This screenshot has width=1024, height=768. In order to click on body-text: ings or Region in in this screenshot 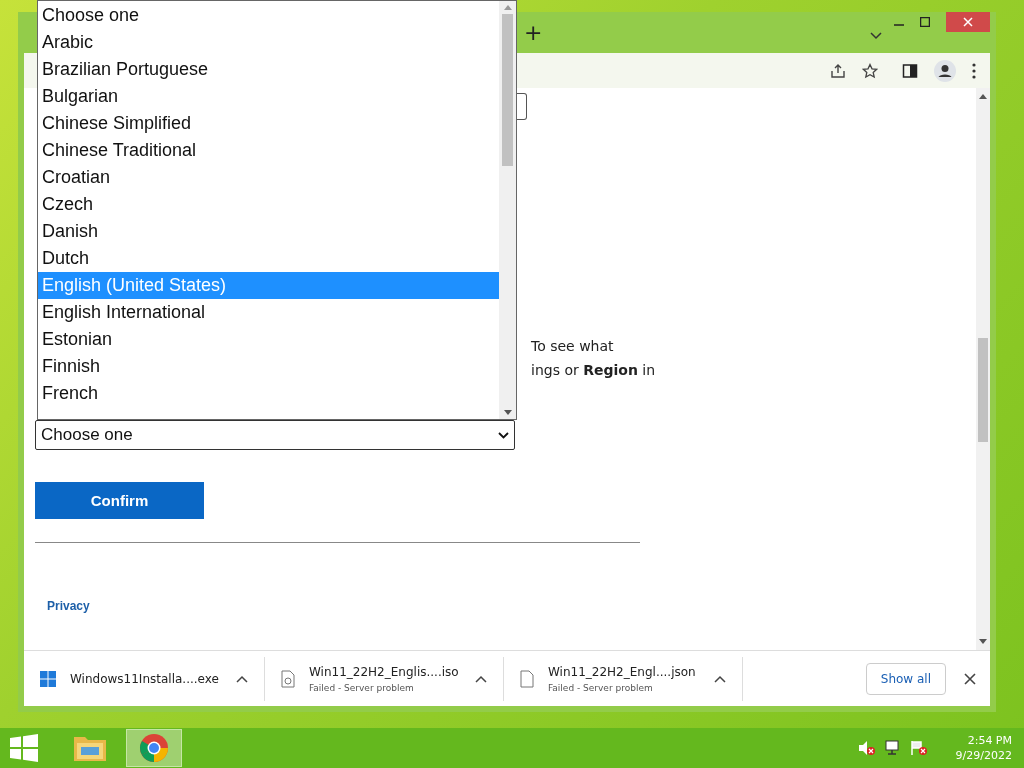, I will do `click(594, 370)`.